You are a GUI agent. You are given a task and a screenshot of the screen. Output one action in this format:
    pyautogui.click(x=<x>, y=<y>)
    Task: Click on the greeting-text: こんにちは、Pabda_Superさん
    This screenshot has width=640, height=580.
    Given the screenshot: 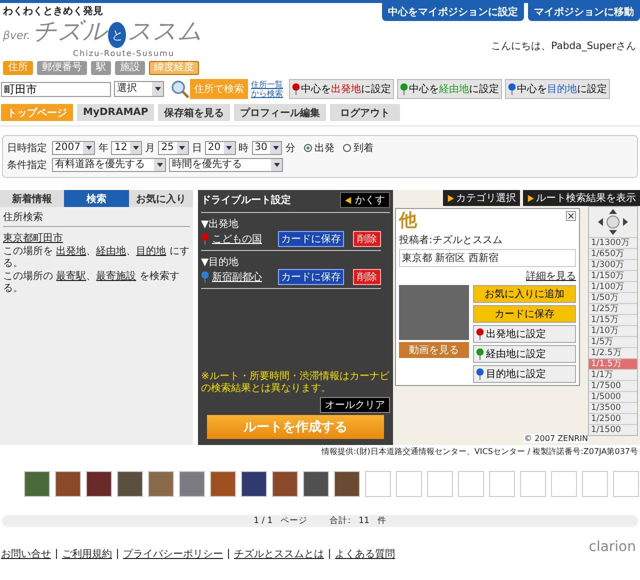 What is the action you would take?
    pyautogui.click(x=563, y=46)
    